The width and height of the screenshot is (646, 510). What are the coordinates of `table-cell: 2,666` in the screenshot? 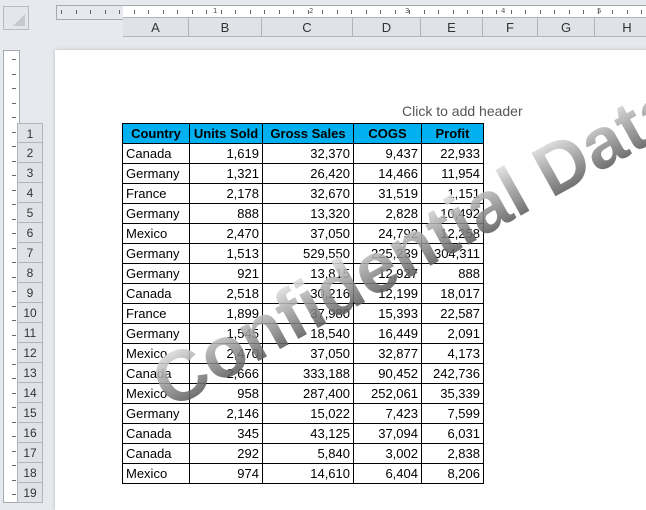 It's located at (226, 373).